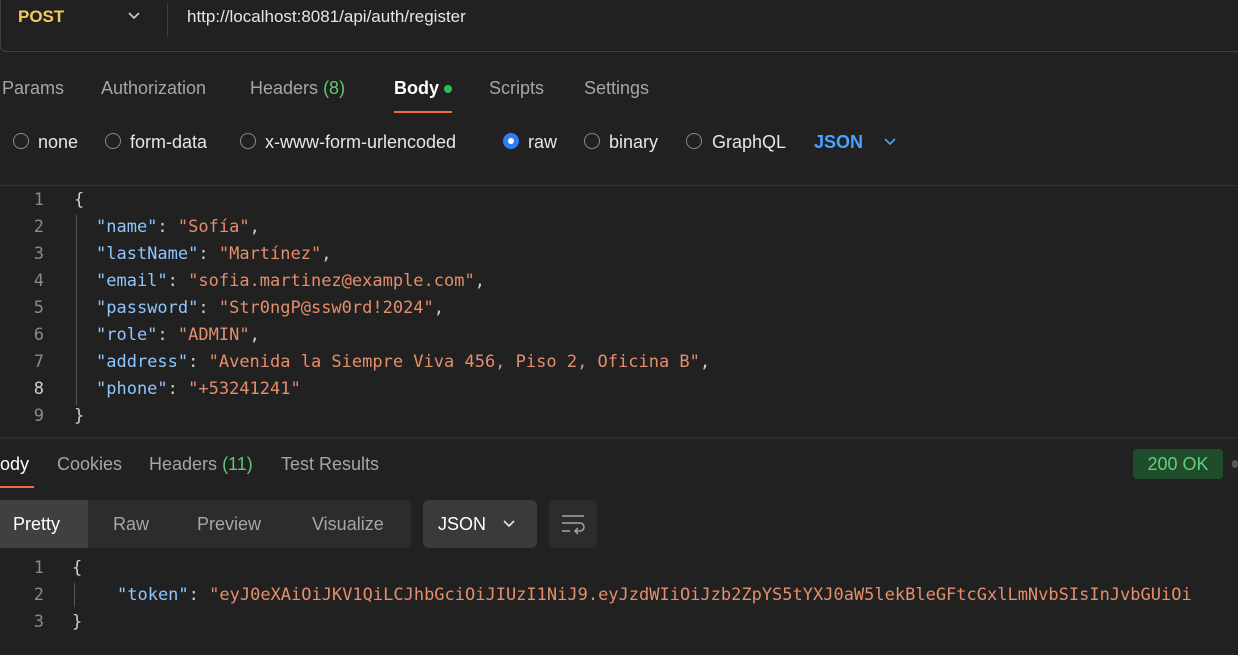 The width and height of the screenshot is (1238, 655). Describe the element at coordinates (41, 17) in the screenshot. I see `method-select: POST` at that location.